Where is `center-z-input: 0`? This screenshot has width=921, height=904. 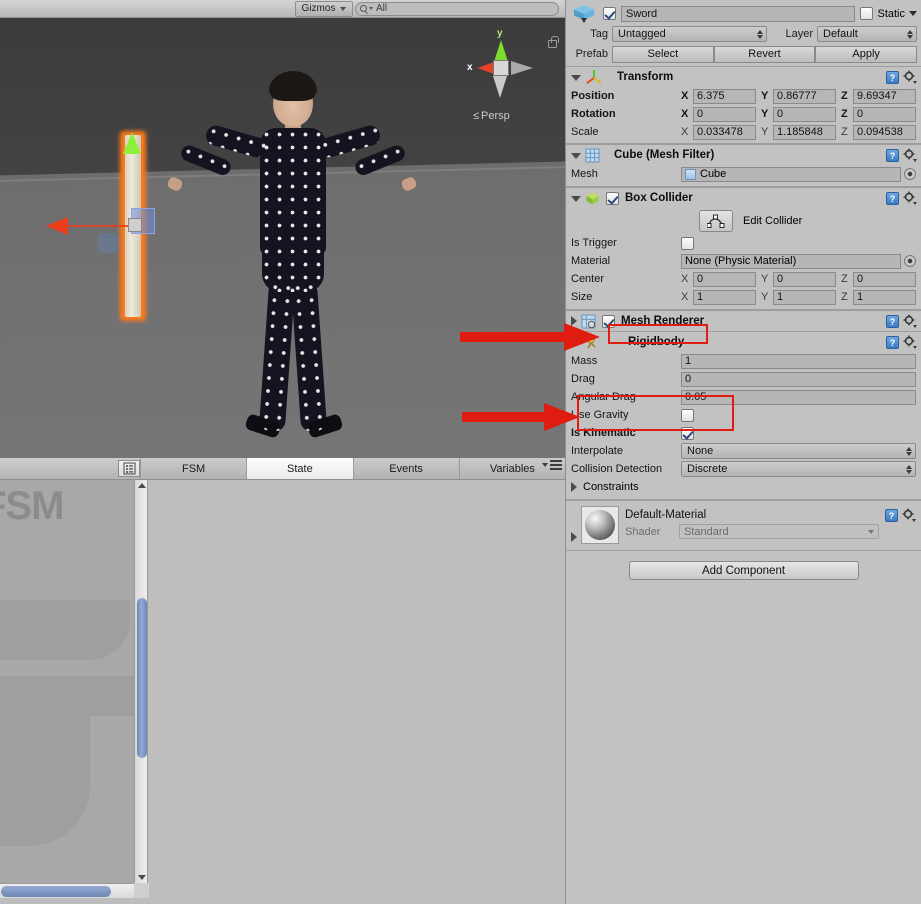 center-z-input: 0 is located at coordinates (884, 279).